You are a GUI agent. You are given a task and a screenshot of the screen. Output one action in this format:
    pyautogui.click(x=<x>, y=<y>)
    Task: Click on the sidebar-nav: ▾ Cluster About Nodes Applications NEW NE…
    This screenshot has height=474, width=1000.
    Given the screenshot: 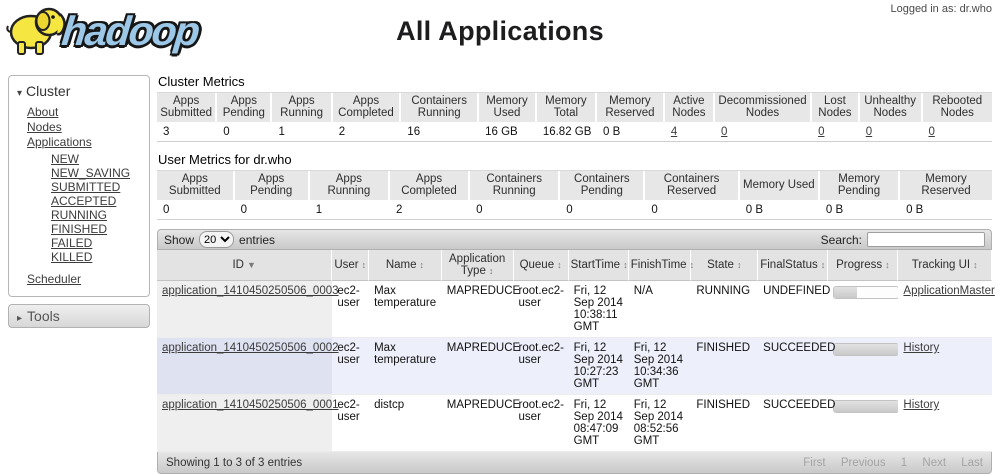 What is the action you would take?
    pyautogui.click(x=75, y=195)
    